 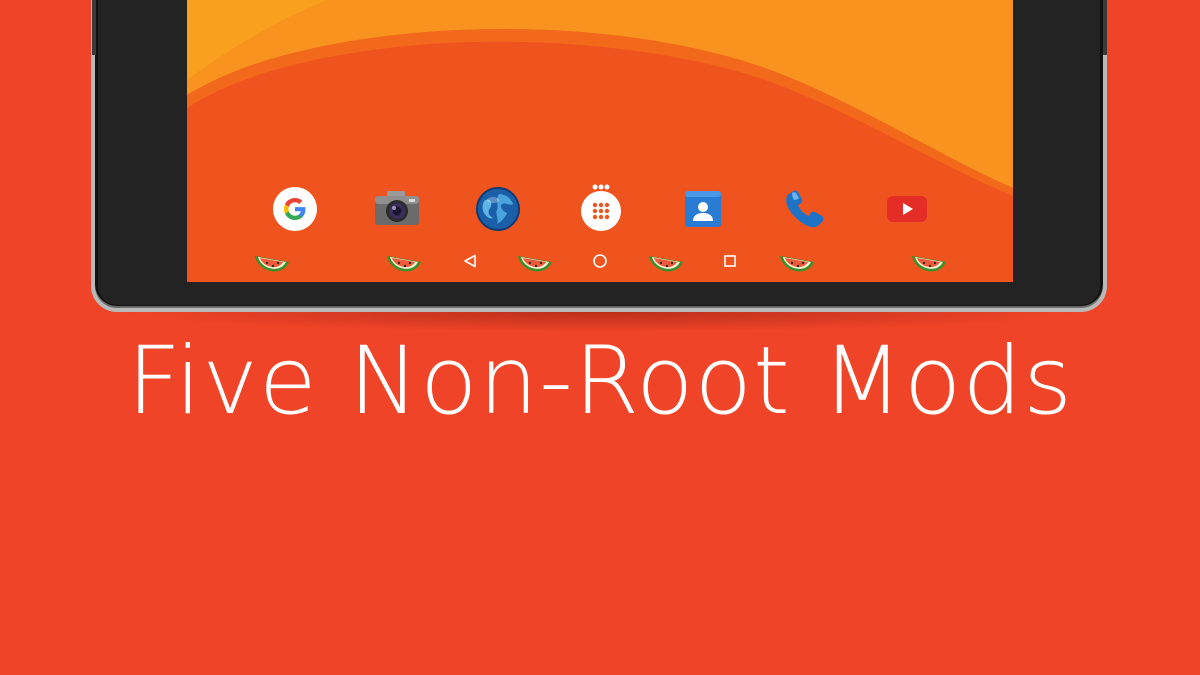 What do you see at coordinates (1105, 27) in the screenshot?
I see `tablet-side-edge-right` at bounding box center [1105, 27].